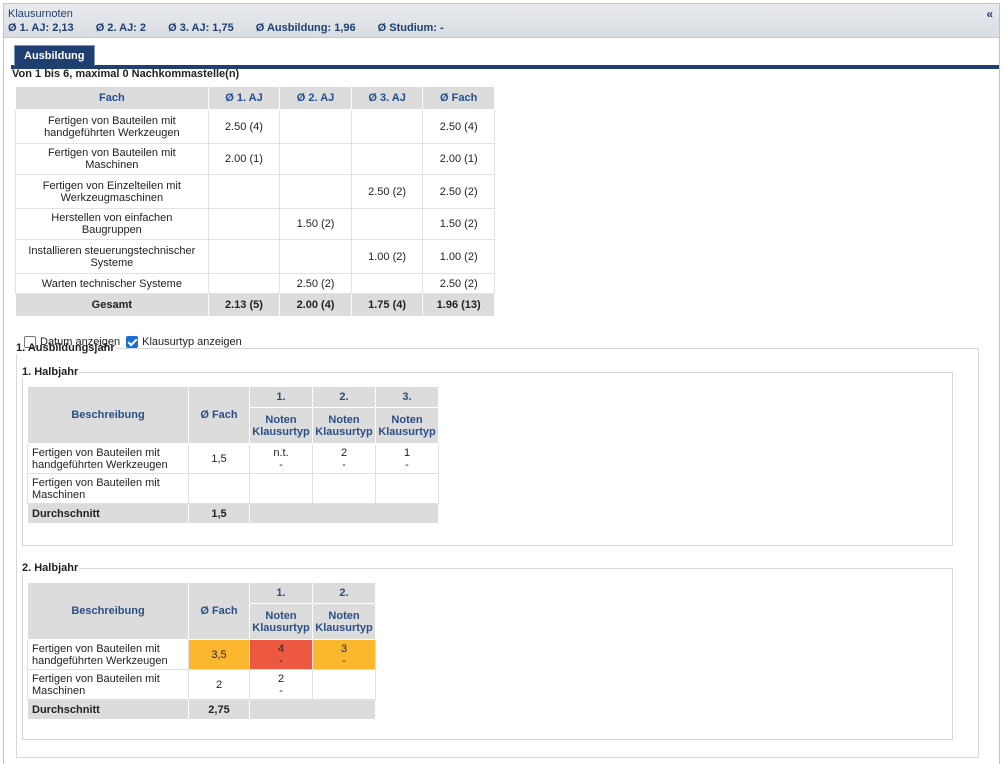 The image size is (1005, 764). What do you see at coordinates (244, 305) in the screenshot?
I see `total-cell: 2.13 (5)` at bounding box center [244, 305].